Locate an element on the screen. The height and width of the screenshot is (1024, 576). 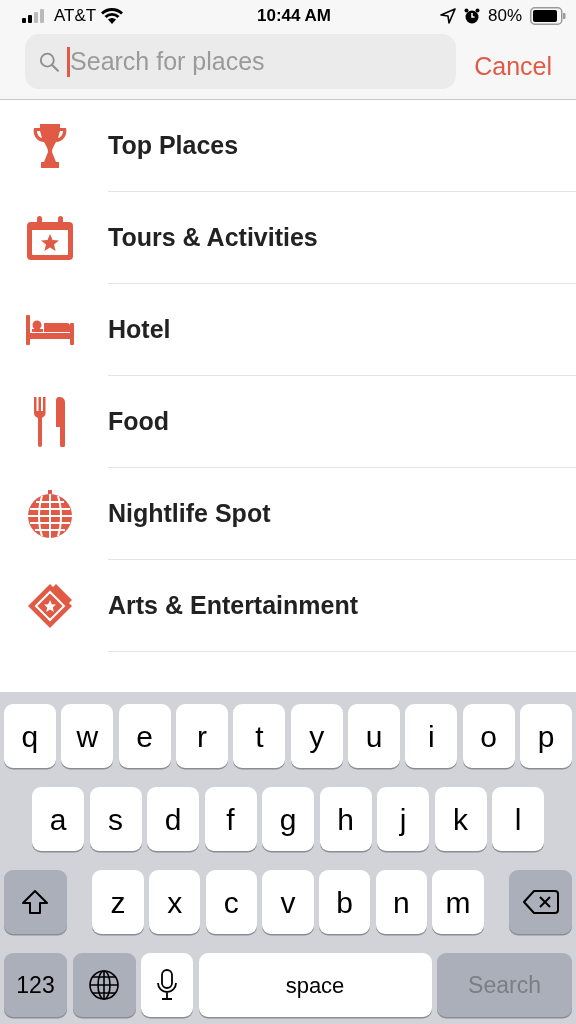
category-label: Tours & Activities is located at coordinates (213, 237).